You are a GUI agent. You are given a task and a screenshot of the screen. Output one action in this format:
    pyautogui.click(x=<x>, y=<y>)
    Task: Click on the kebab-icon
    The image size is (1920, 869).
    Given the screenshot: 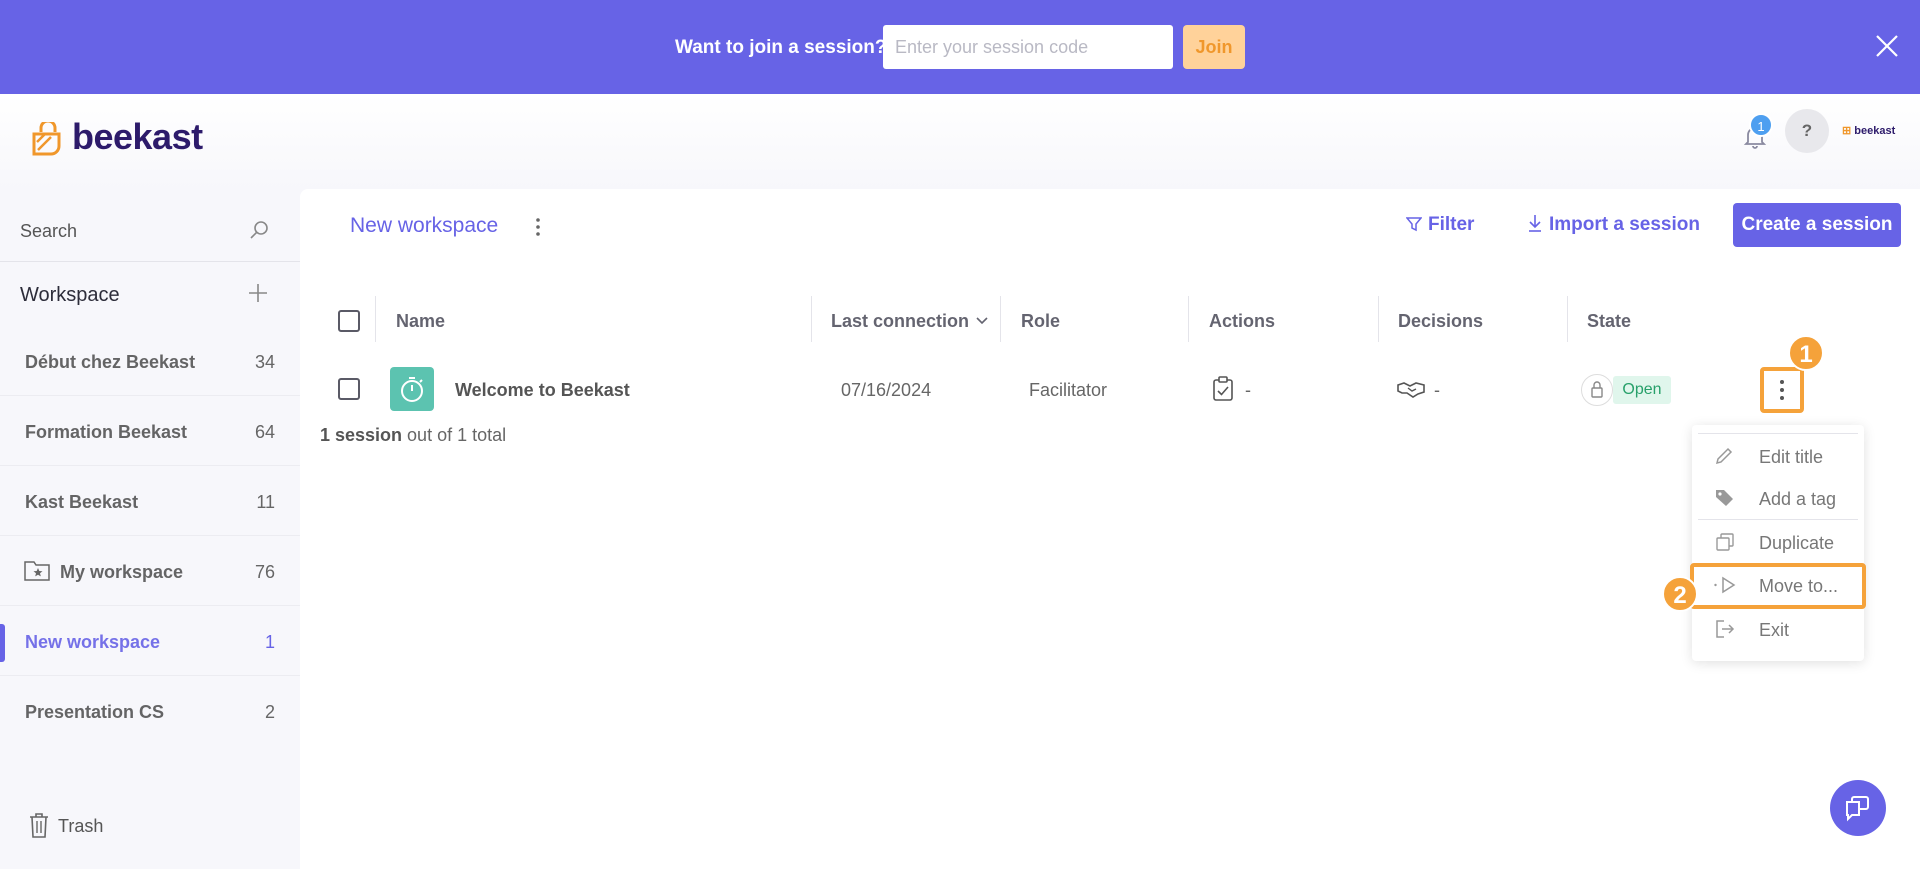 What is the action you would take?
    pyautogui.click(x=1782, y=390)
    